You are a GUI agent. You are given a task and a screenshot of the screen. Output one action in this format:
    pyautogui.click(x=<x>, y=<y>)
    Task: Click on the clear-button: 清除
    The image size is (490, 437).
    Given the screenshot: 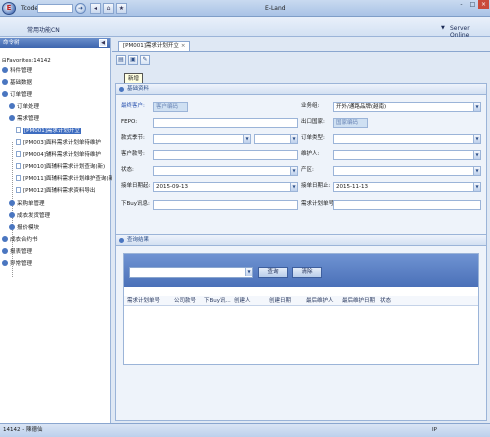 What is the action you would take?
    pyautogui.click(x=307, y=272)
    